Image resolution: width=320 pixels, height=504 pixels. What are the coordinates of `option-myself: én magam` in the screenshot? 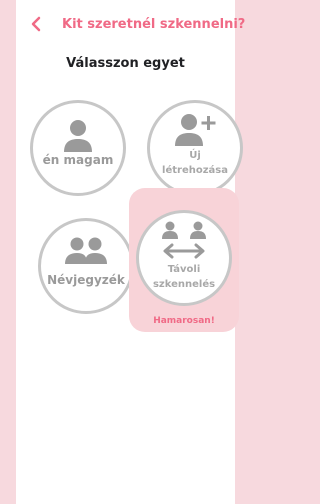 It's located at (78, 148).